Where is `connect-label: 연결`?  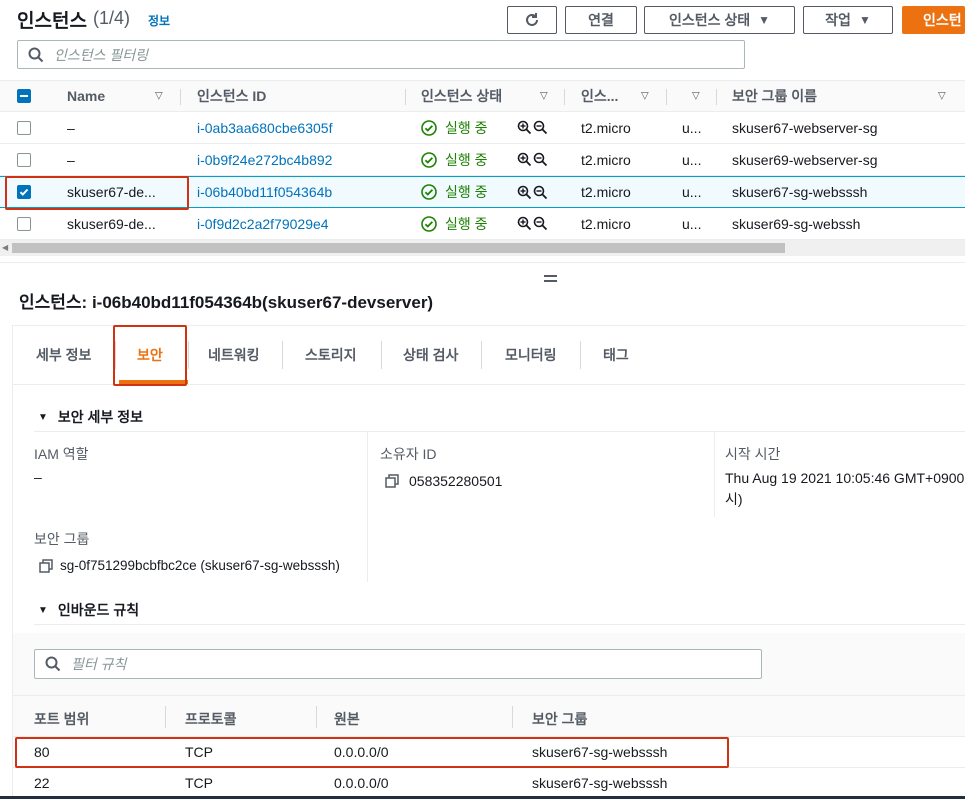 connect-label: 연결 is located at coordinates (601, 20).